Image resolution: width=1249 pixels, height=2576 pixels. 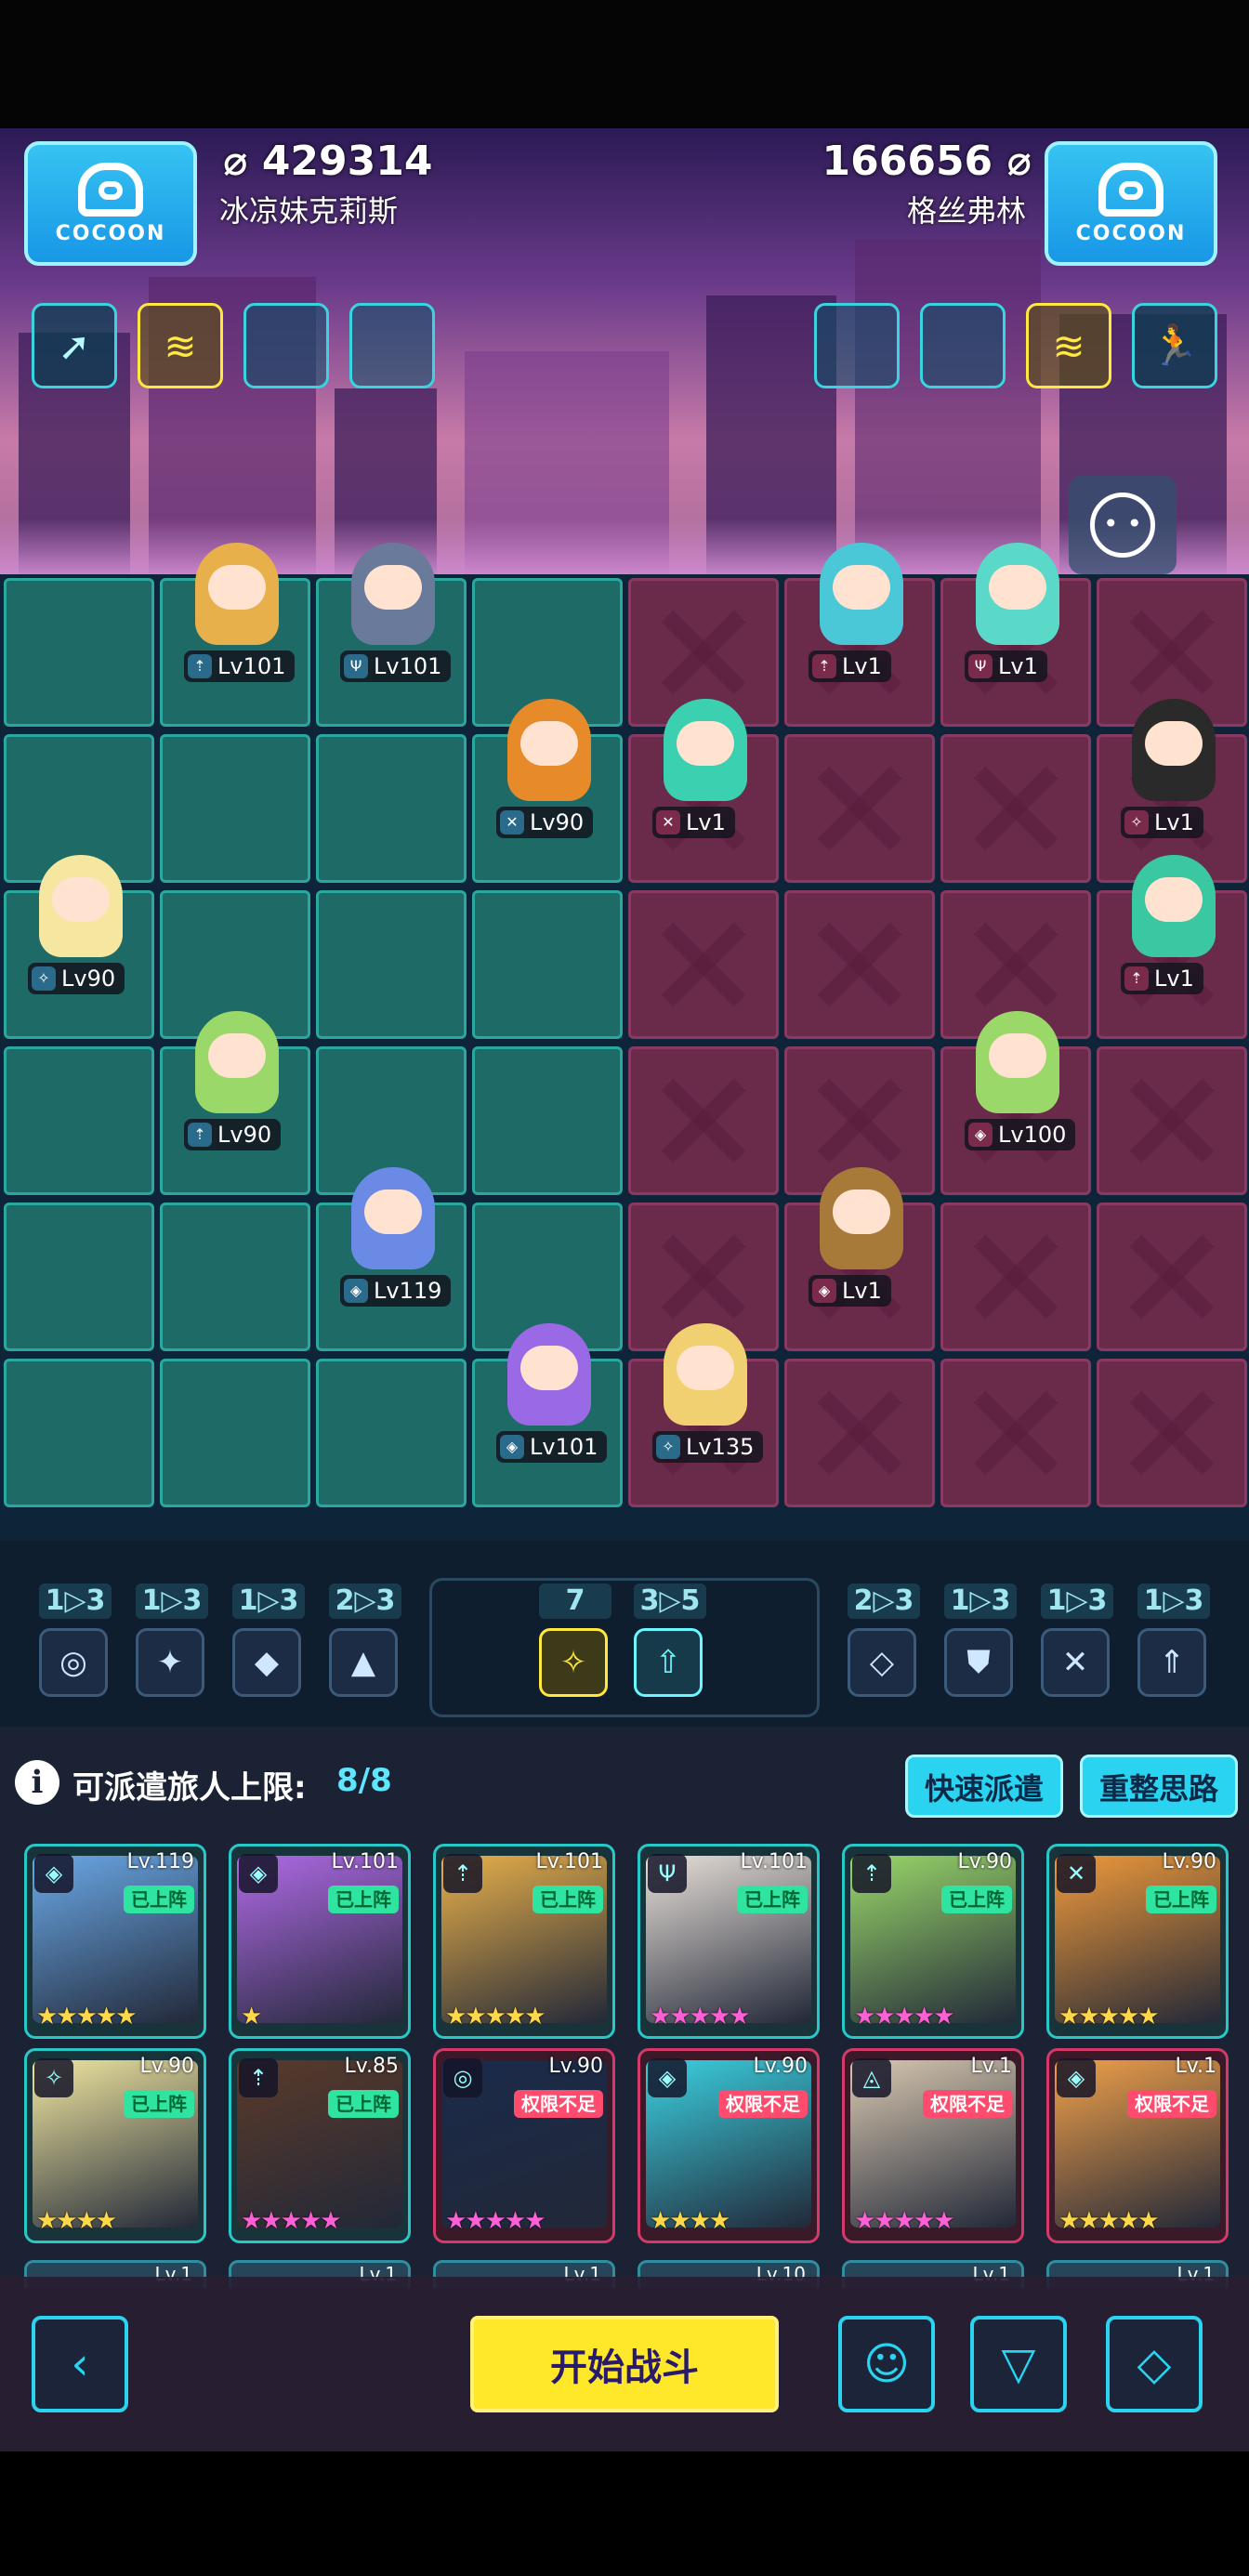 What do you see at coordinates (624, 2513) in the screenshot?
I see `navigation-bar` at bounding box center [624, 2513].